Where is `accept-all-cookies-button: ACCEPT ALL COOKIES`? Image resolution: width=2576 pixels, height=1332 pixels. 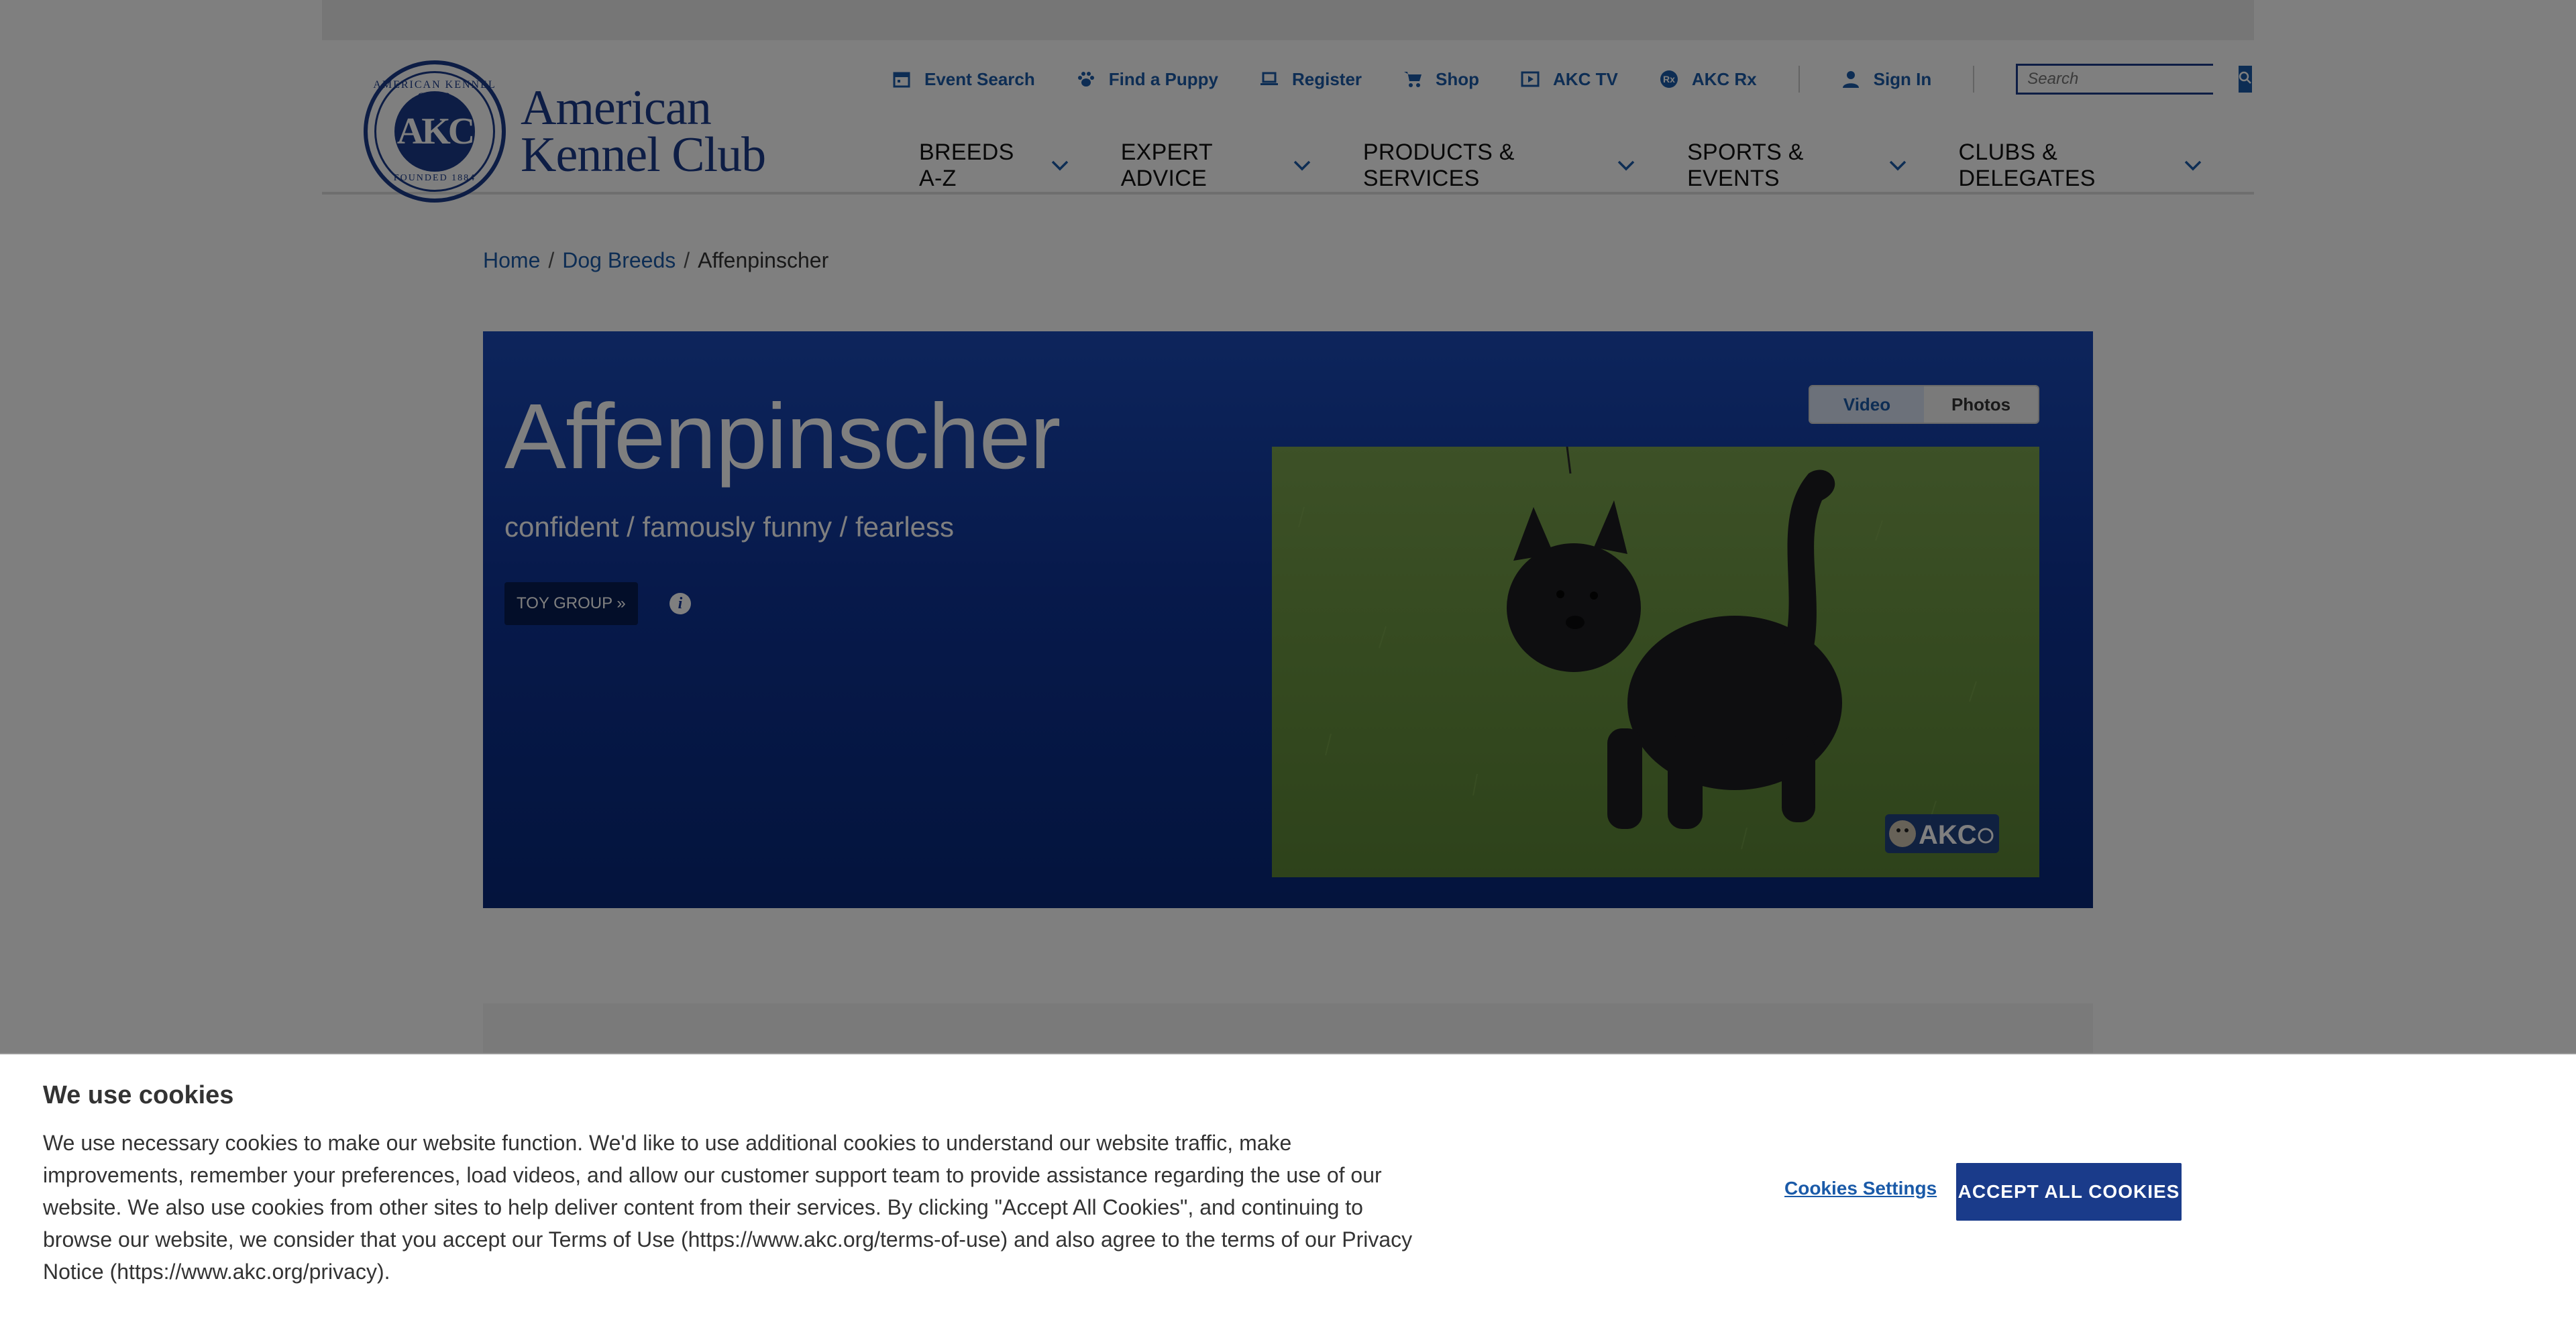
accept-all-cookies-button: ACCEPT ALL COOKIES is located at coordinates (2069, 1192).